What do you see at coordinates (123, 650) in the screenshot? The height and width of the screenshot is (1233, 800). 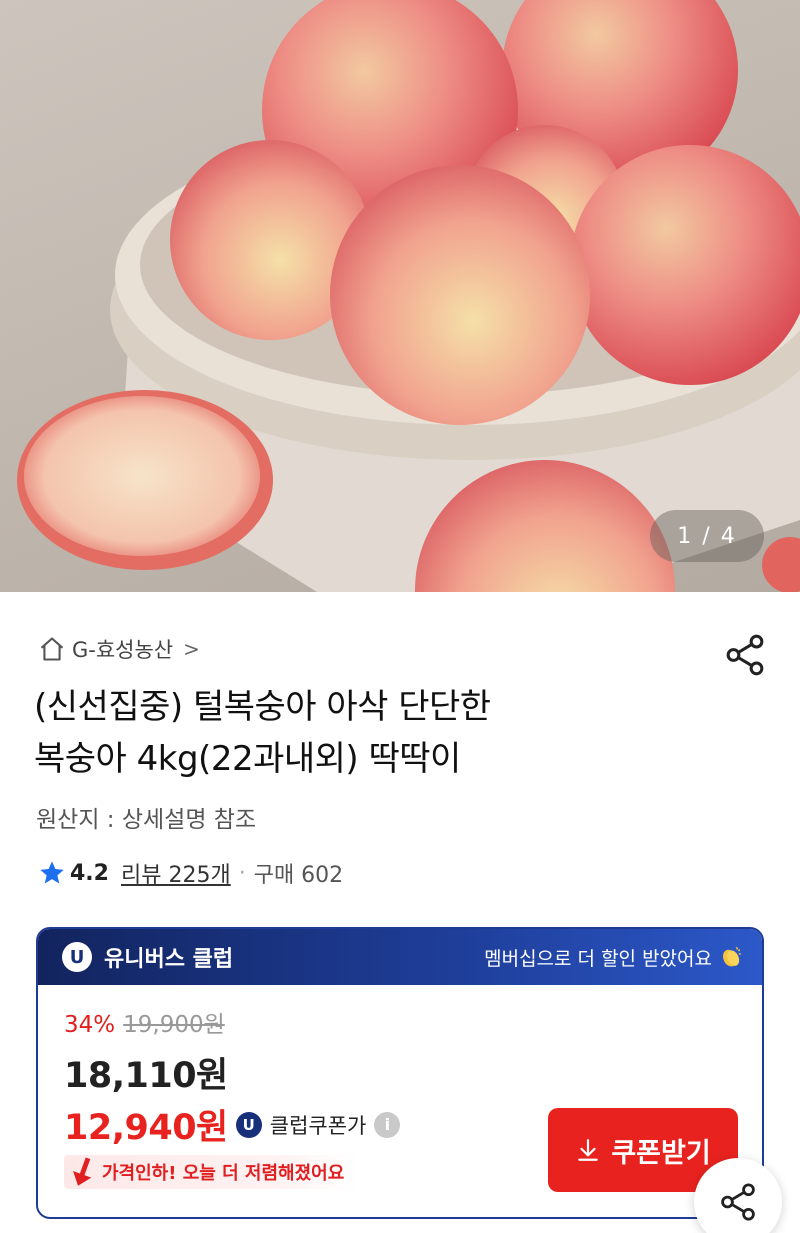 I see `store-name: G-효성농산` at bounding box center [123, 650].